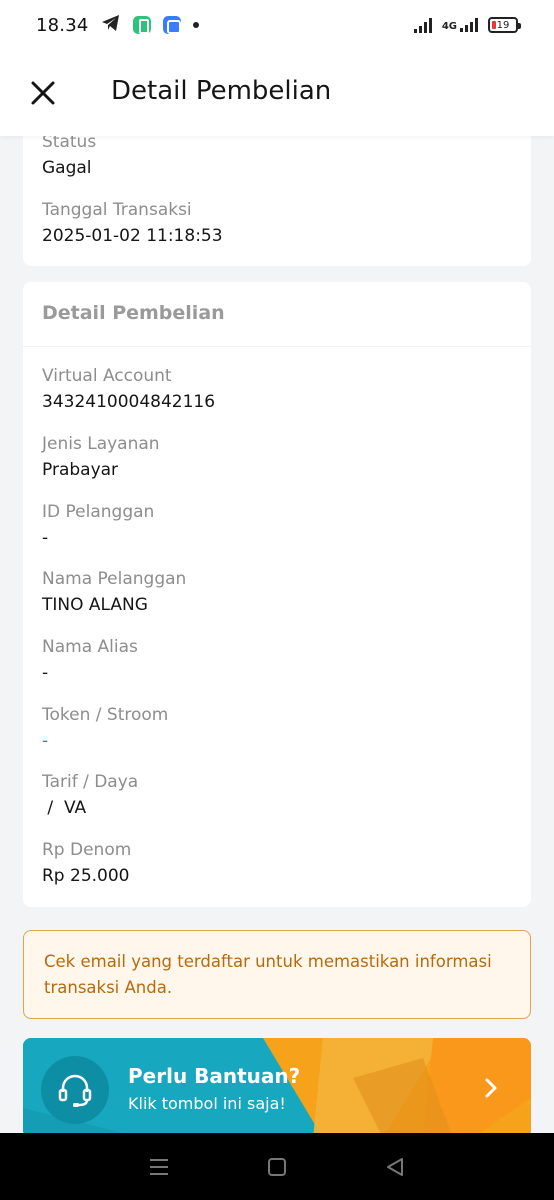 This screenshot has width=554, height=1200. I want to click on customer-id-value: -, so click(45, 538).